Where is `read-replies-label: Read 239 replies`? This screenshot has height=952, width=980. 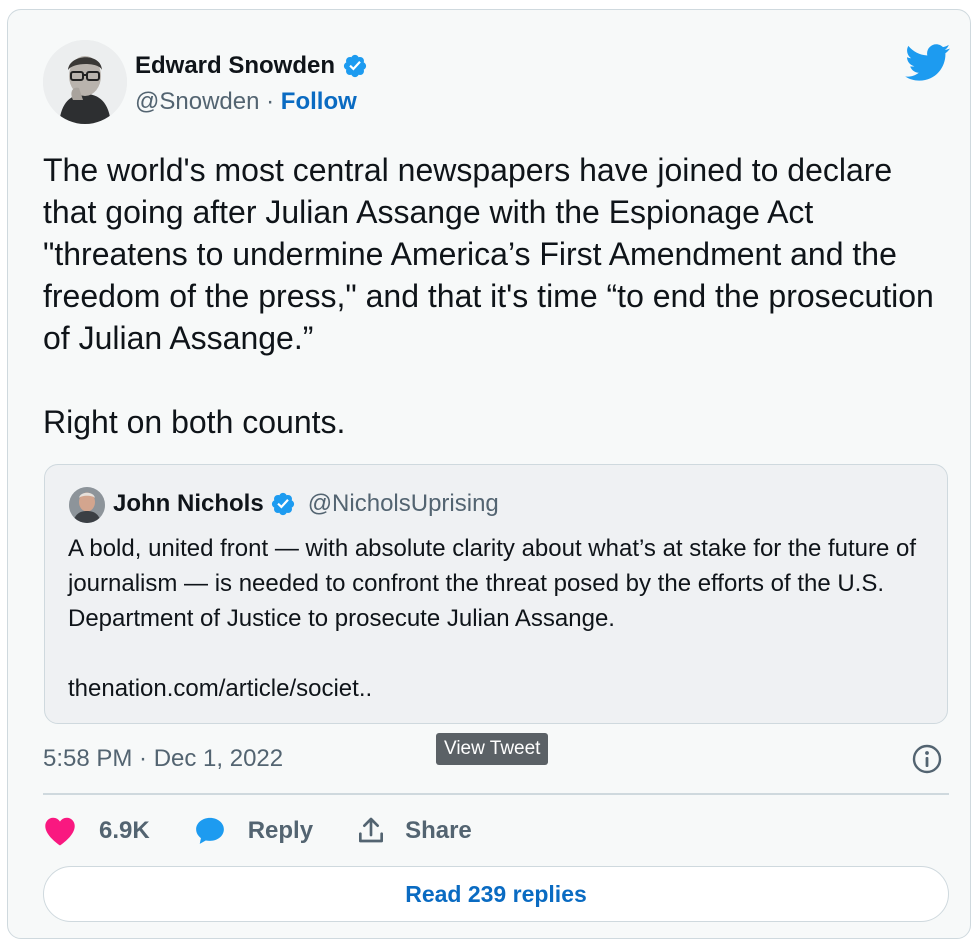
read-replies-label: Read 239 replies is located at coordinates (496, 893).